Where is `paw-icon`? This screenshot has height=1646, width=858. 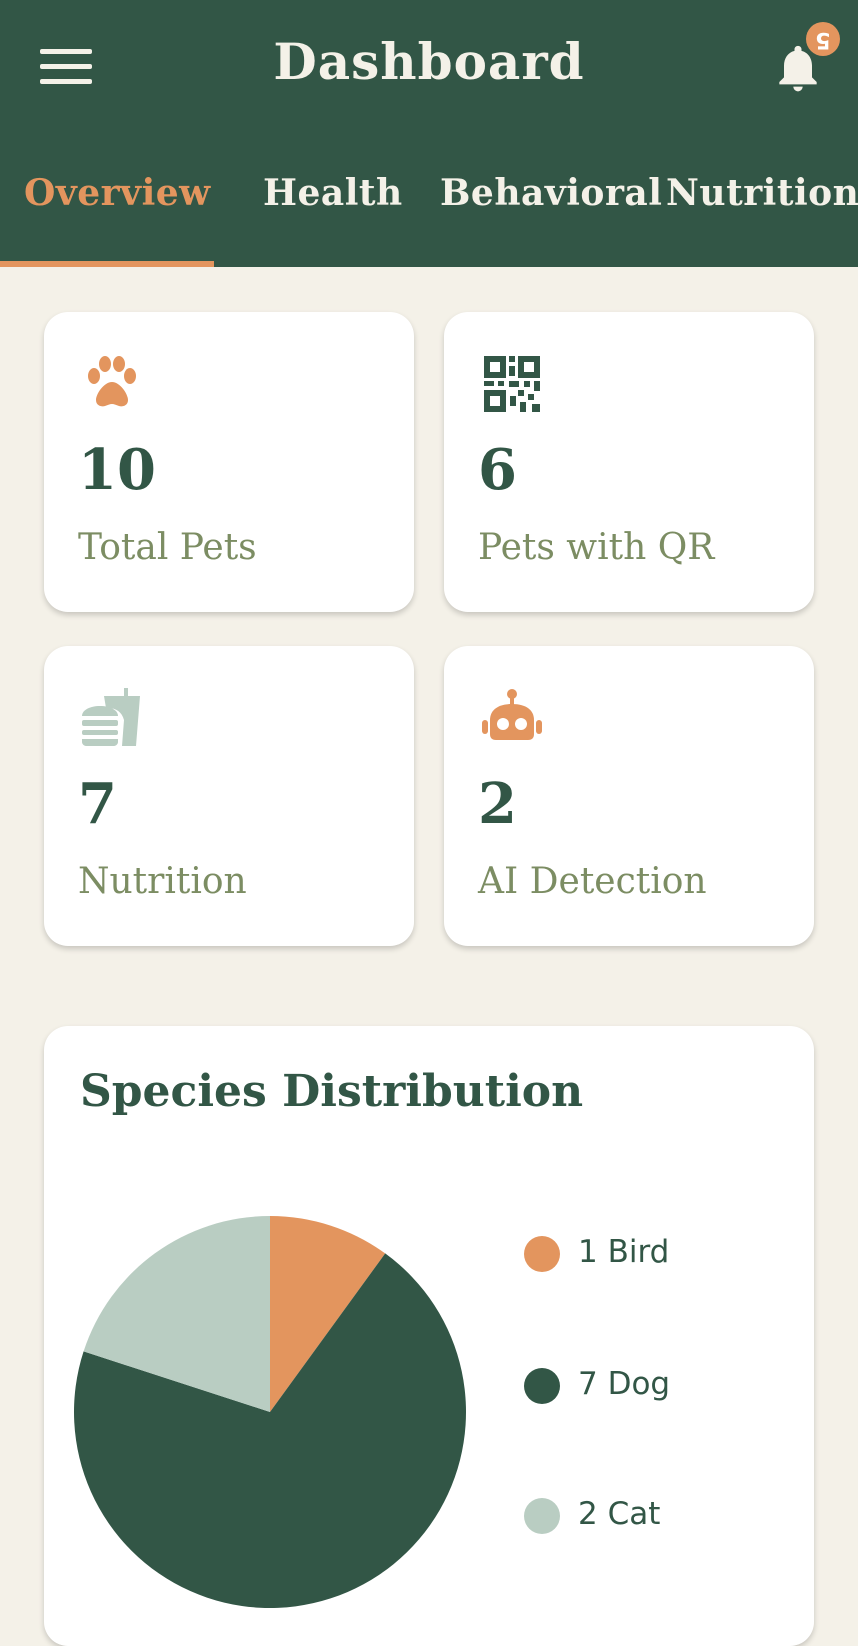
paw-icon is located at coordinates (112, 381).